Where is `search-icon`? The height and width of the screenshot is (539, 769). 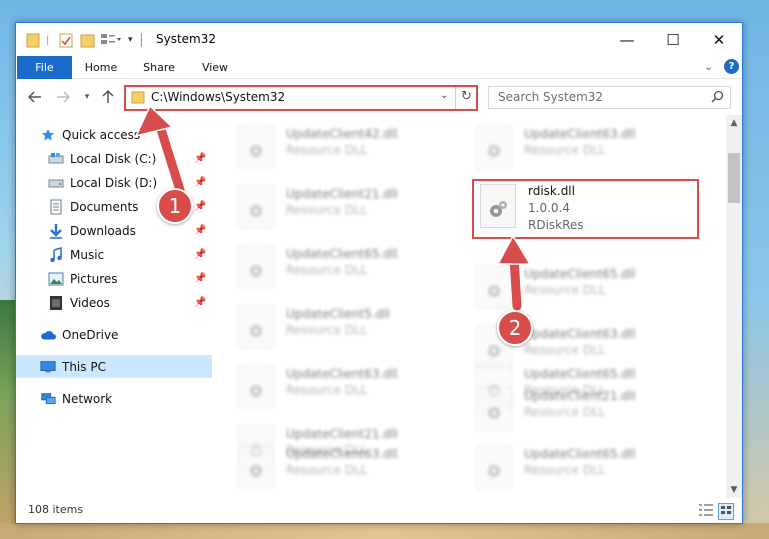 search-icon is located at coordinates (717, 98).